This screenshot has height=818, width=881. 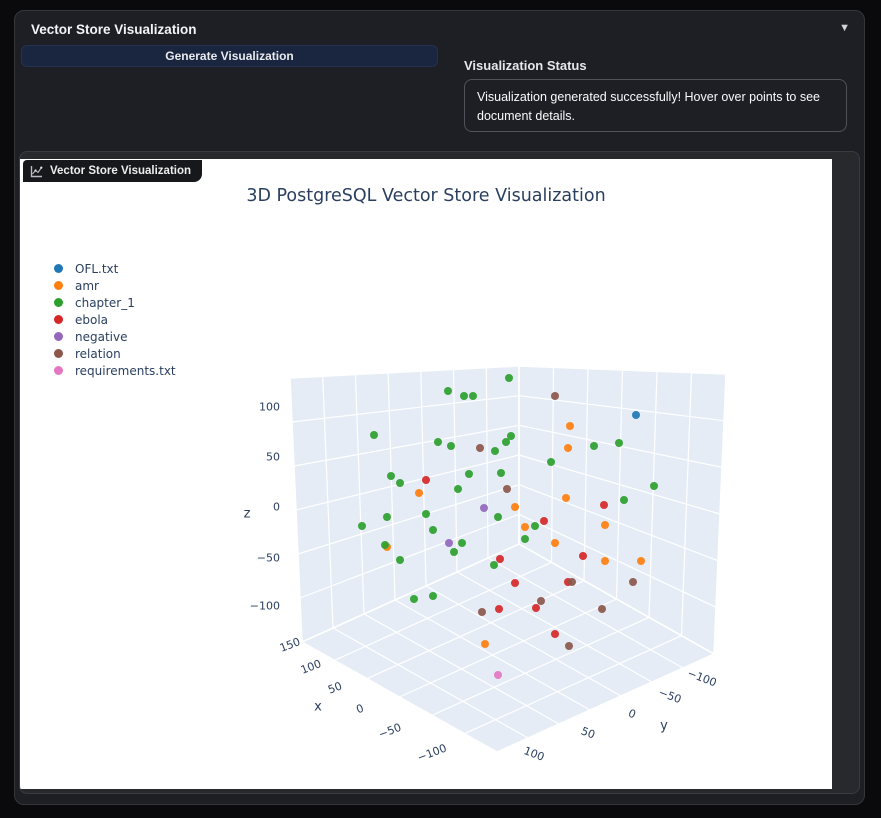 What do you see at coordinates (264, 606) in the screenshot?
I see `z-axis-tick: −100` at bounding box center [264, 606].